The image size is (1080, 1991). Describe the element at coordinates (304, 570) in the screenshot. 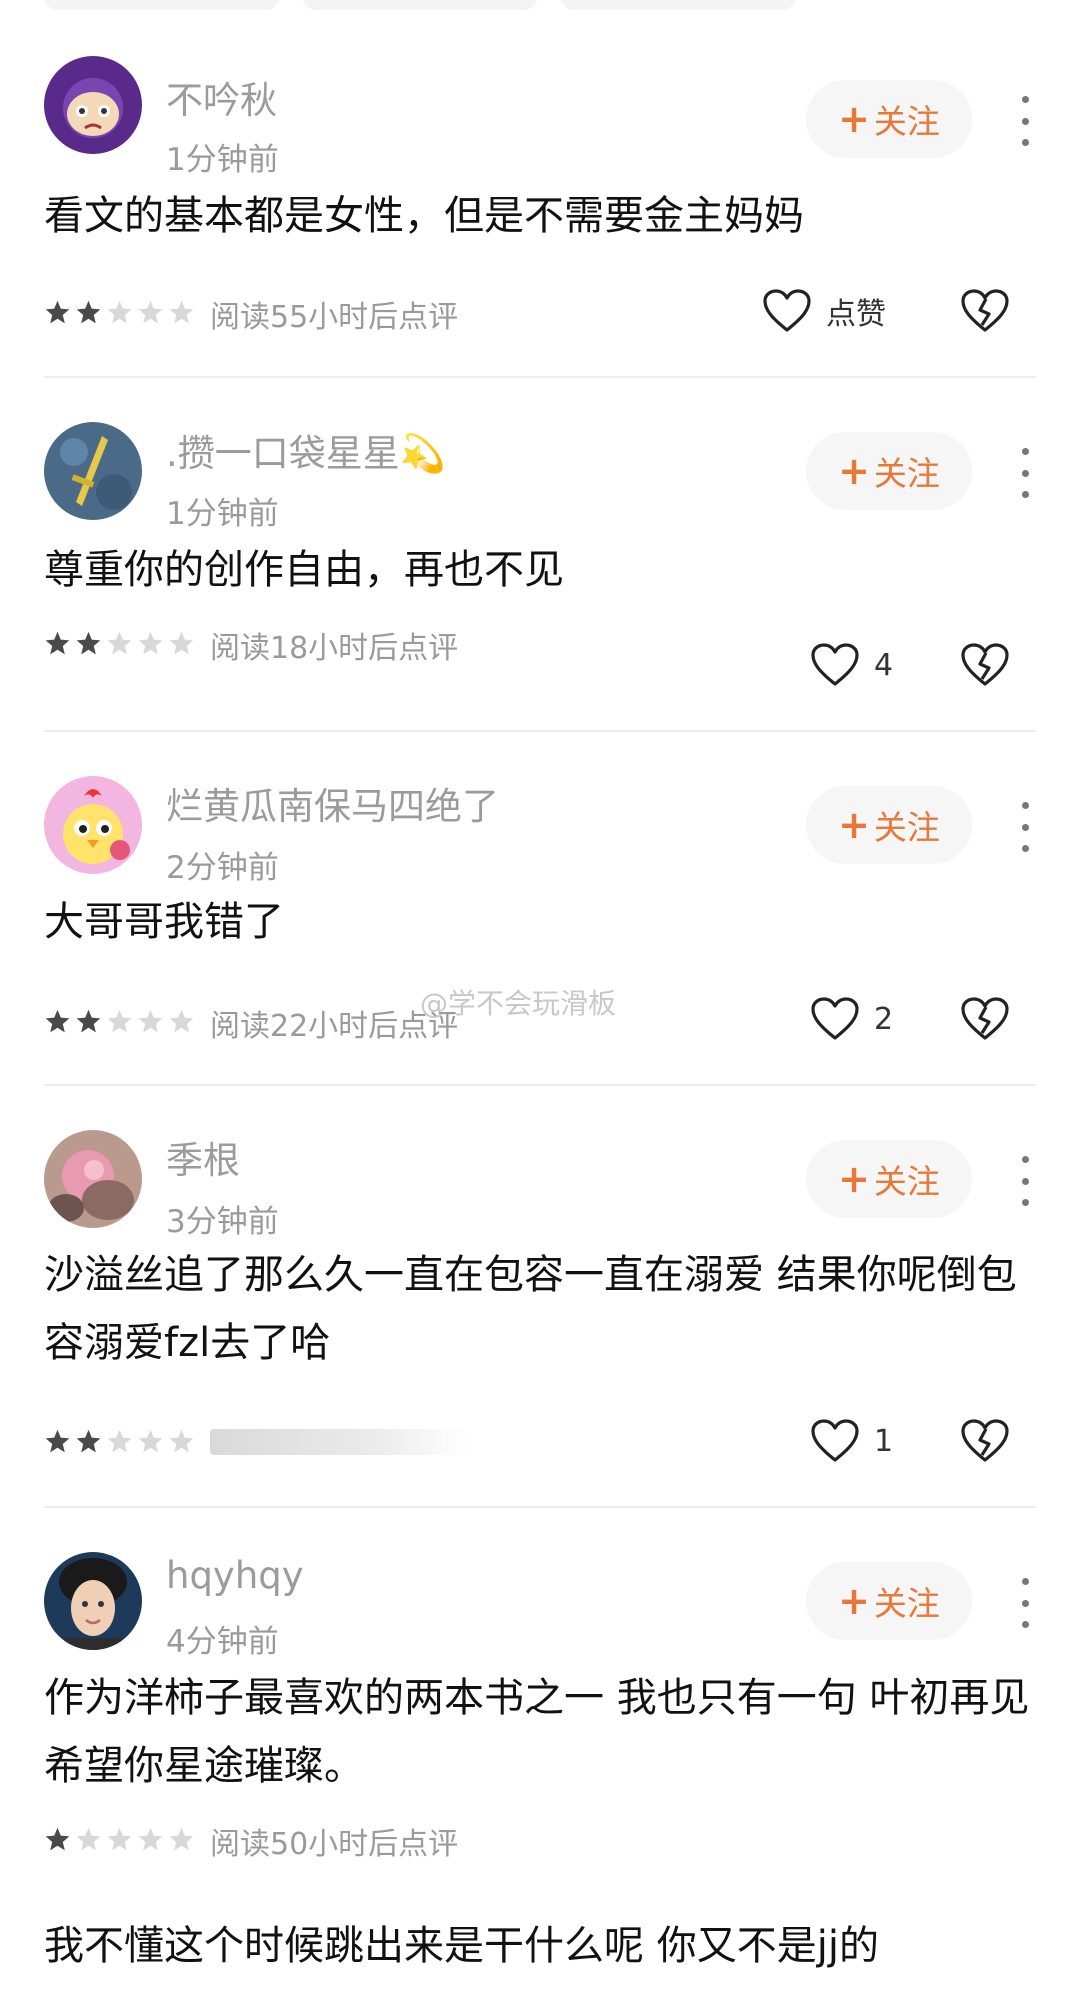

I see `comment-text: 尊重你的创作自由，再也不见` at that location.